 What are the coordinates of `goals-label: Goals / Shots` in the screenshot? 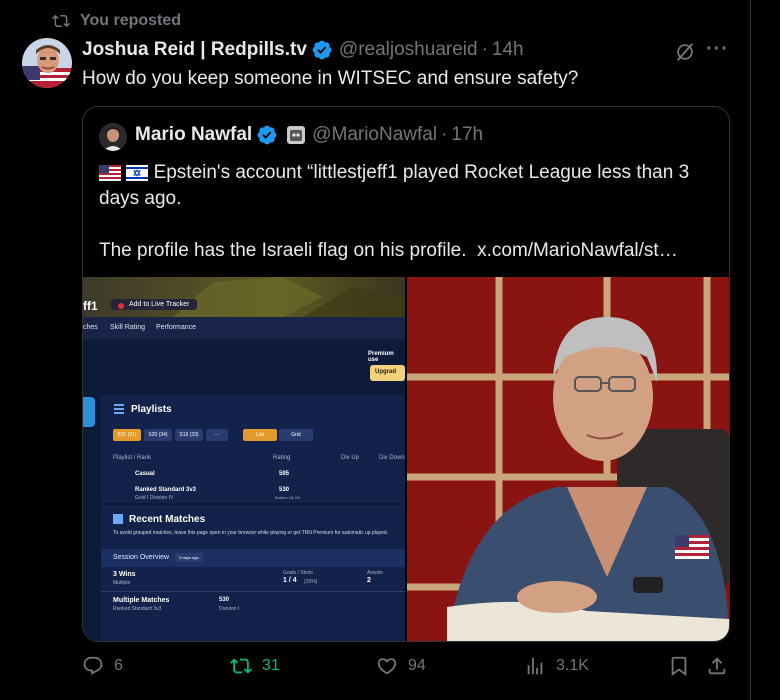 It's located at (298, 573).